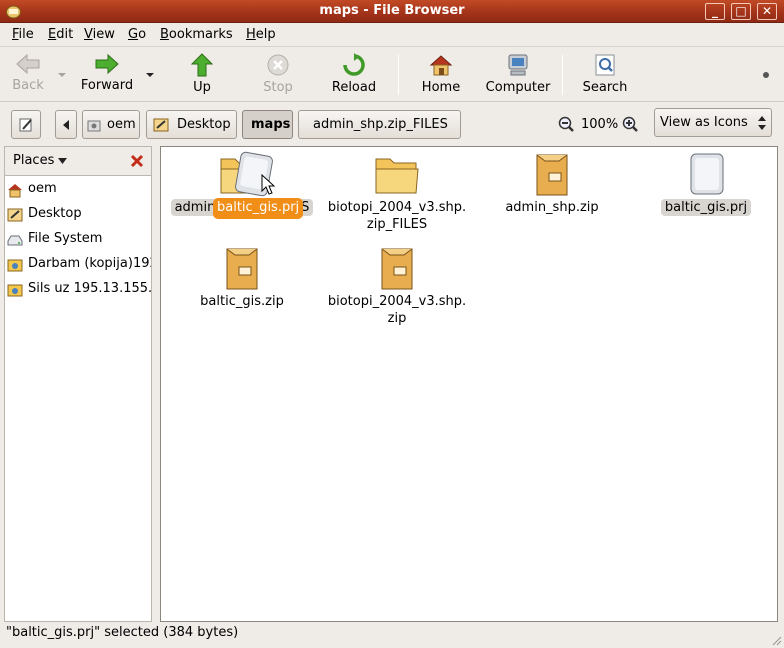 The width and height of the screenshot is (784, 648). Describe the element at coordinates (261, 34) in the screenshot. I see `menu-help: Help` at that location.